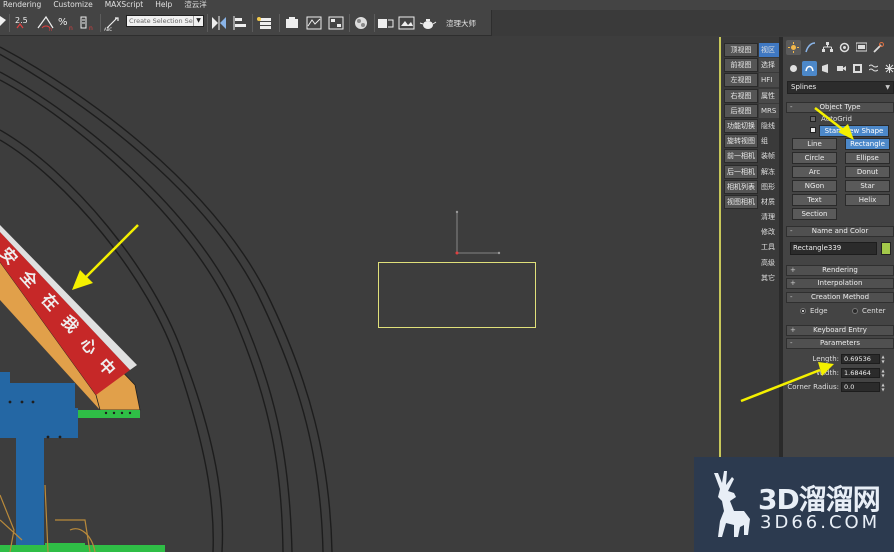 This screenshot has height=552, width=894. I want to click on annotation-arrow-parameters, so click(787, 382).